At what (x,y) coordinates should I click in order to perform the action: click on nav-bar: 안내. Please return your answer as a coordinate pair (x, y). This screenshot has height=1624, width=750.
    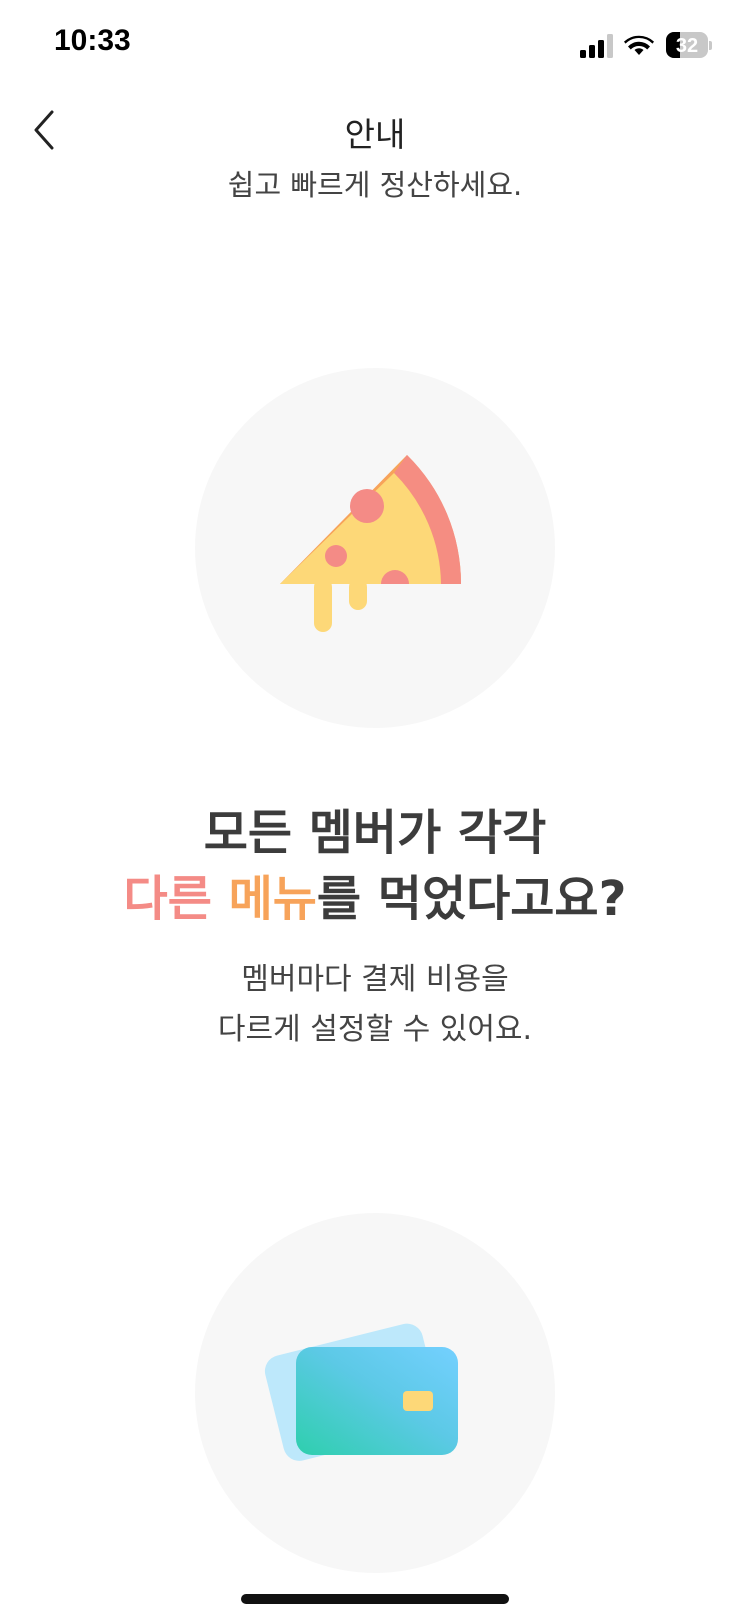
    Looking at the image, I should click on (375, 131).